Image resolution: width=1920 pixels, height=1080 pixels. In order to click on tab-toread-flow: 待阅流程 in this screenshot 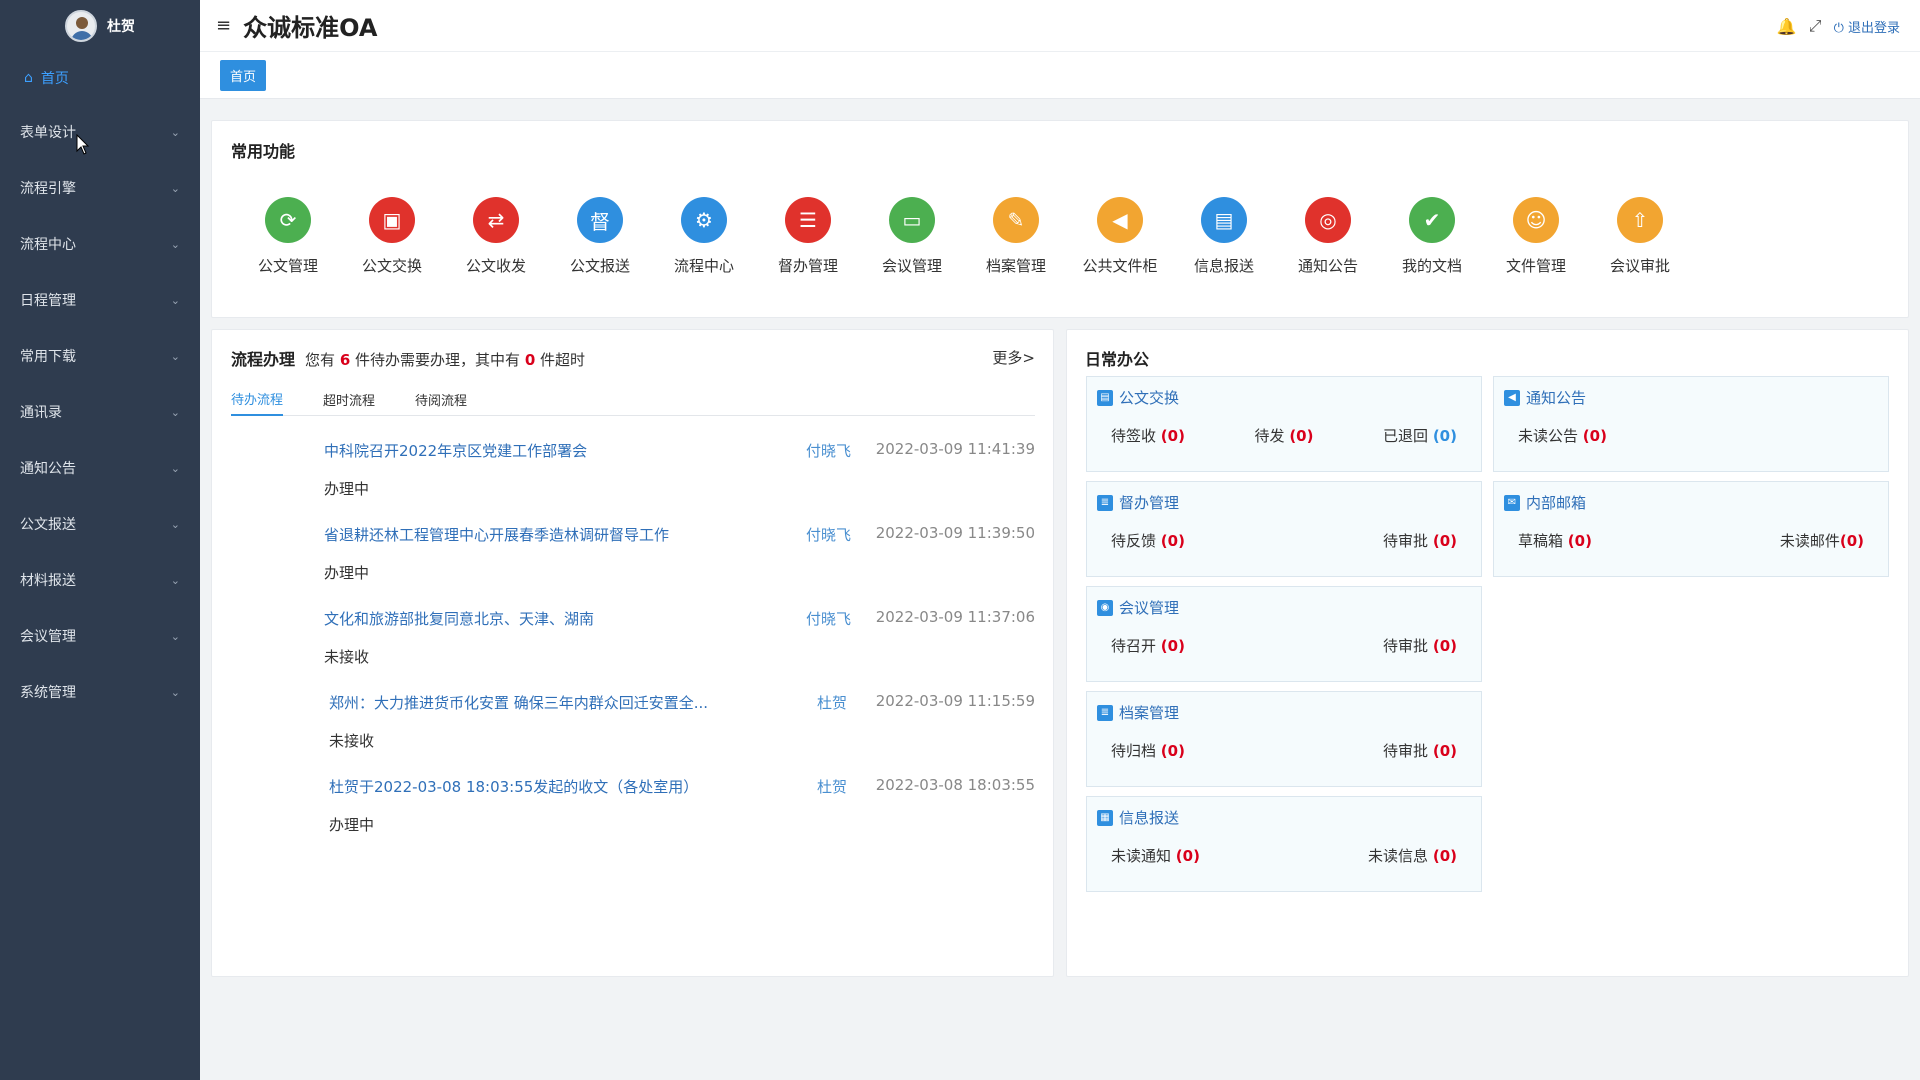, I will do `click(441, 399)`.